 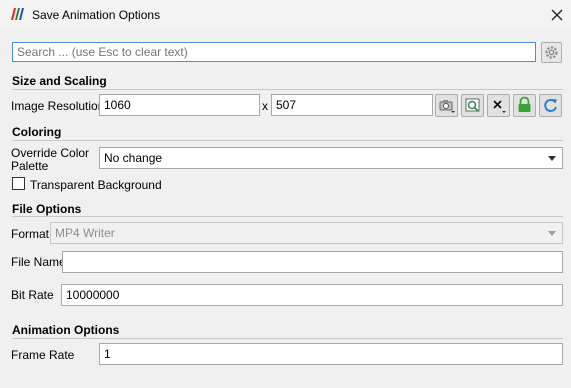 I want to click on override-color-palette-label-line2: Palette, so click(x=30, y=166).